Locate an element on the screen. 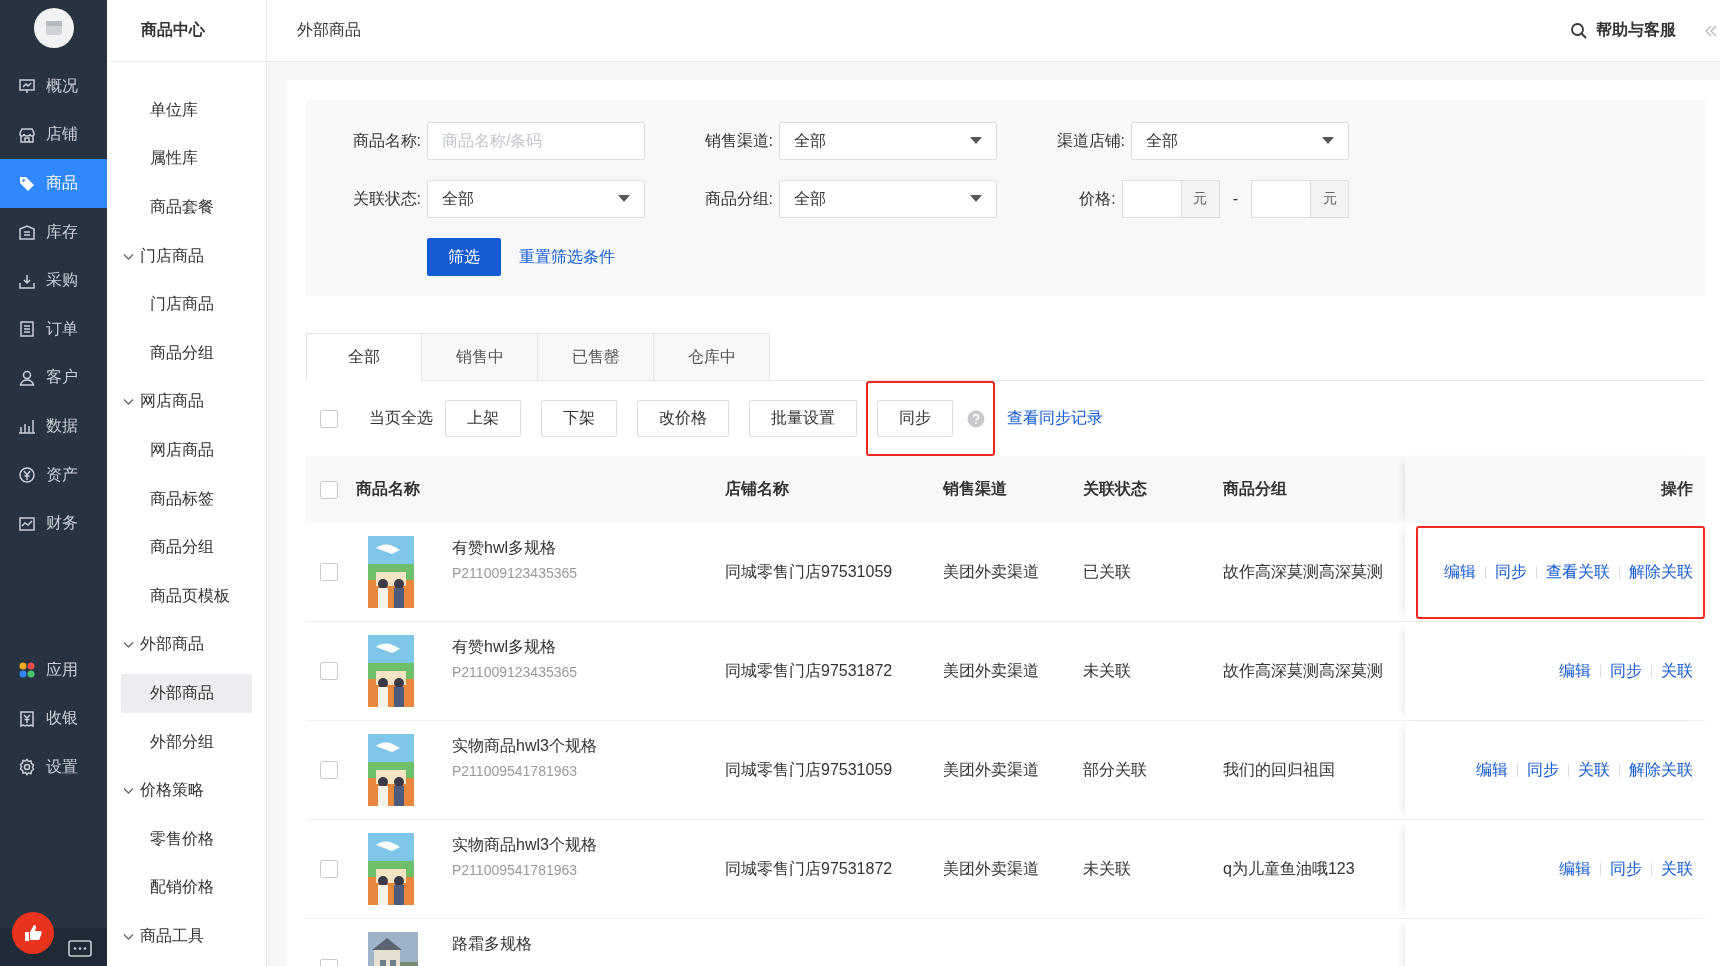 Image resolution: width=1720 pixels, height=966 pixels. toolbar-button: 改价格 is located at coordinates (683, 418).